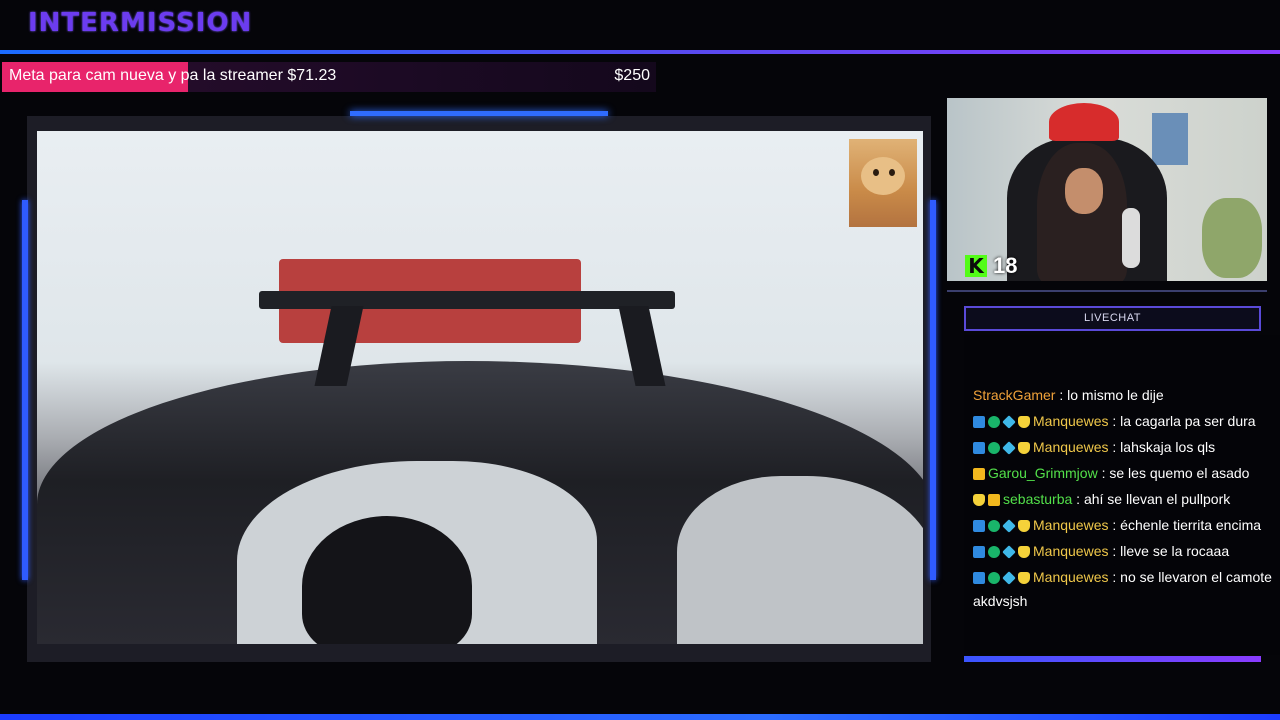 Image resolution: width=1280 pixels, height=720 pixels. I want to click on chat-message: Manquewes : échenle tierrita encima, so click(1117, 525).